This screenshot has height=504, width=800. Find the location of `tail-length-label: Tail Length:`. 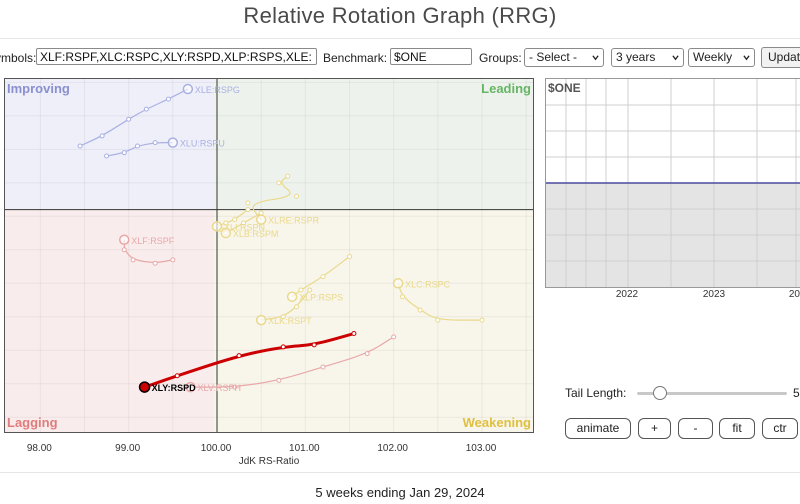

tail-length-label: Tail Length: is located at coordinates (596, 393).